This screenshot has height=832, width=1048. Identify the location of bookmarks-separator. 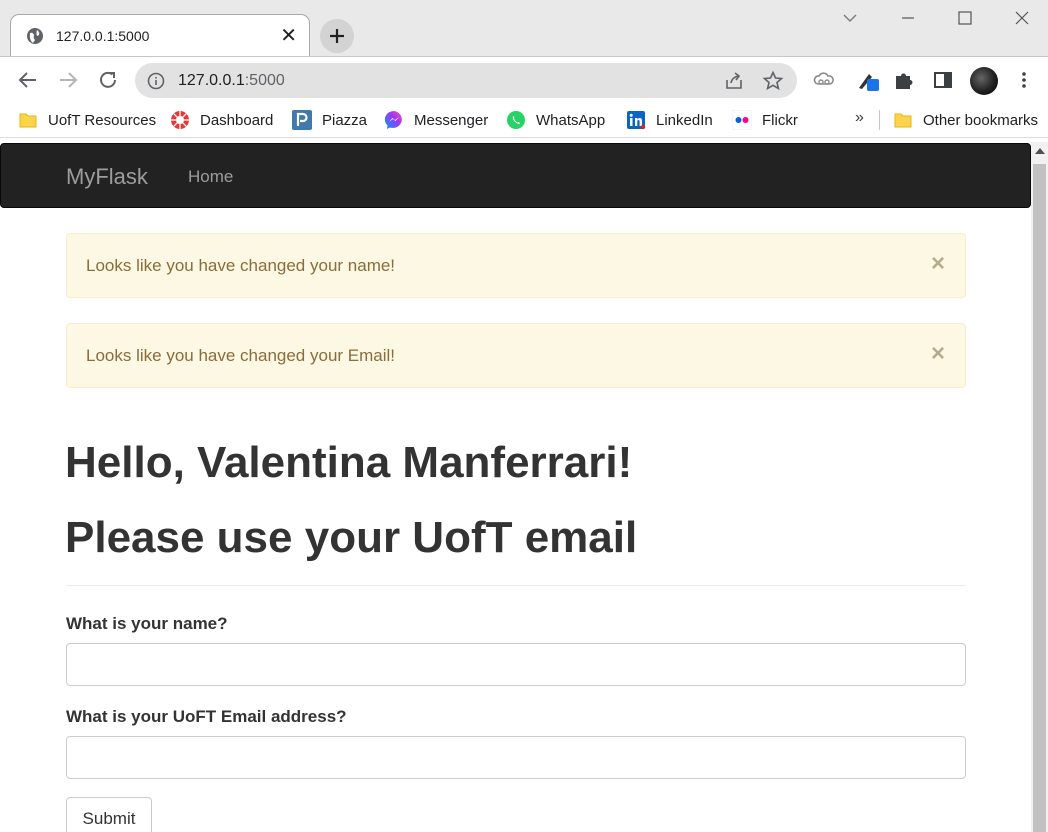
(879, 120).